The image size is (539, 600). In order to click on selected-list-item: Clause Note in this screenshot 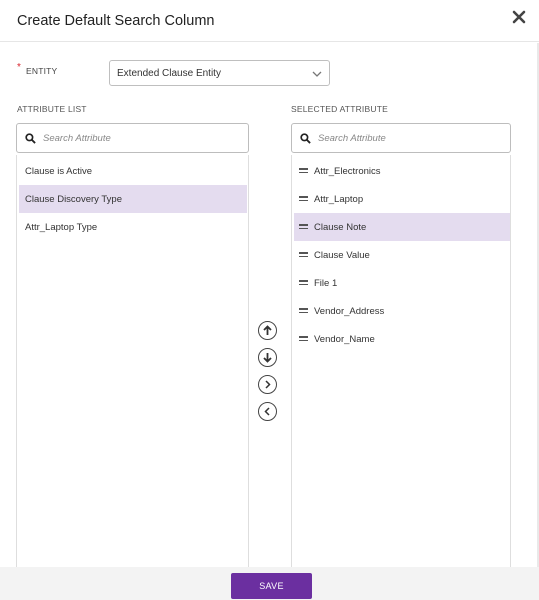, I will do `click(402, 227)`.